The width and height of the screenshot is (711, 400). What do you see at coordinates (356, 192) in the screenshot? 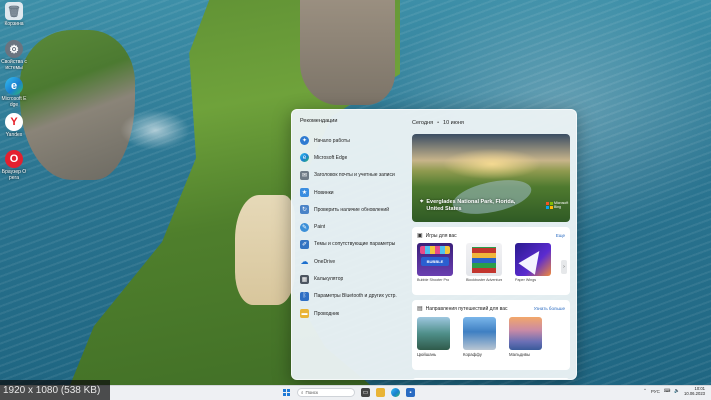
I see `recommended-item-whats-new: ★ Новинки` at bounding box center [356, 192].